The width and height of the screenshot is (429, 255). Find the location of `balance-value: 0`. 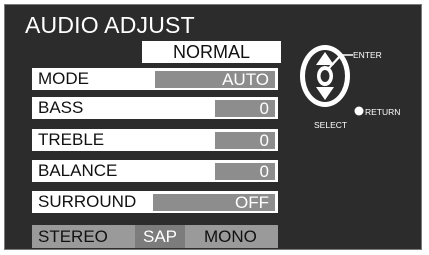

balance-value: 0 is located at coordinates (245, 171).